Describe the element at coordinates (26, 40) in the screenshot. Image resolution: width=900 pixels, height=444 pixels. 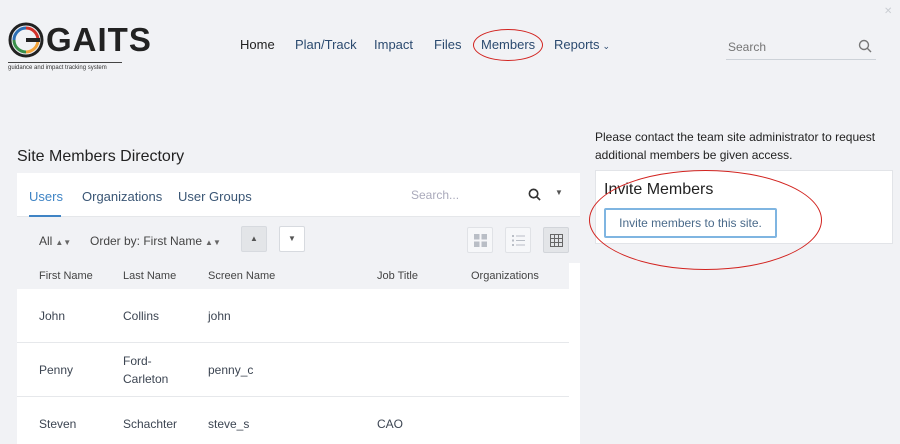
I see `logo-rings-icon` at that location.